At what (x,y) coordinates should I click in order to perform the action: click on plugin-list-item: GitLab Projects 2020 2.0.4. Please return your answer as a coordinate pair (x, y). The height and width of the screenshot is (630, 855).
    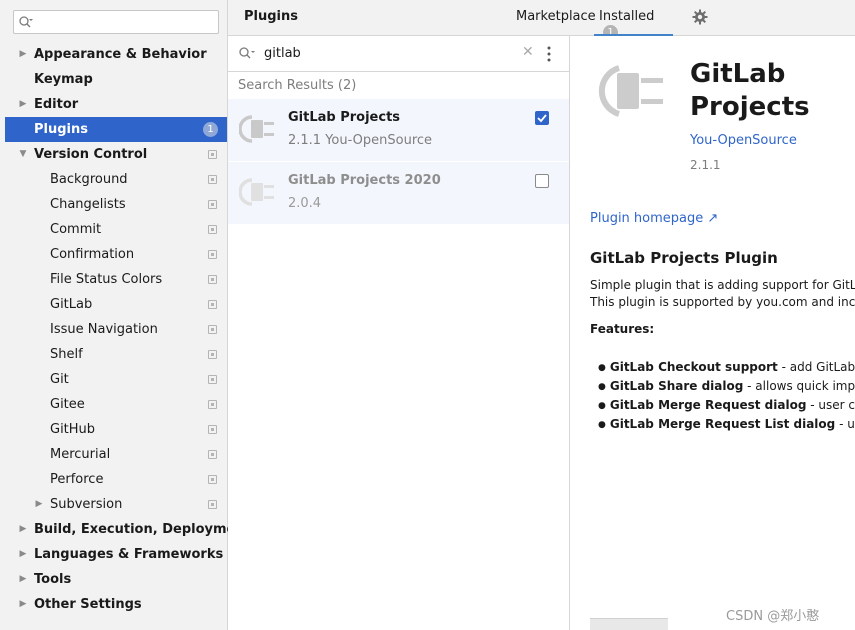
    Looking at the image, I should click on (398, 193).